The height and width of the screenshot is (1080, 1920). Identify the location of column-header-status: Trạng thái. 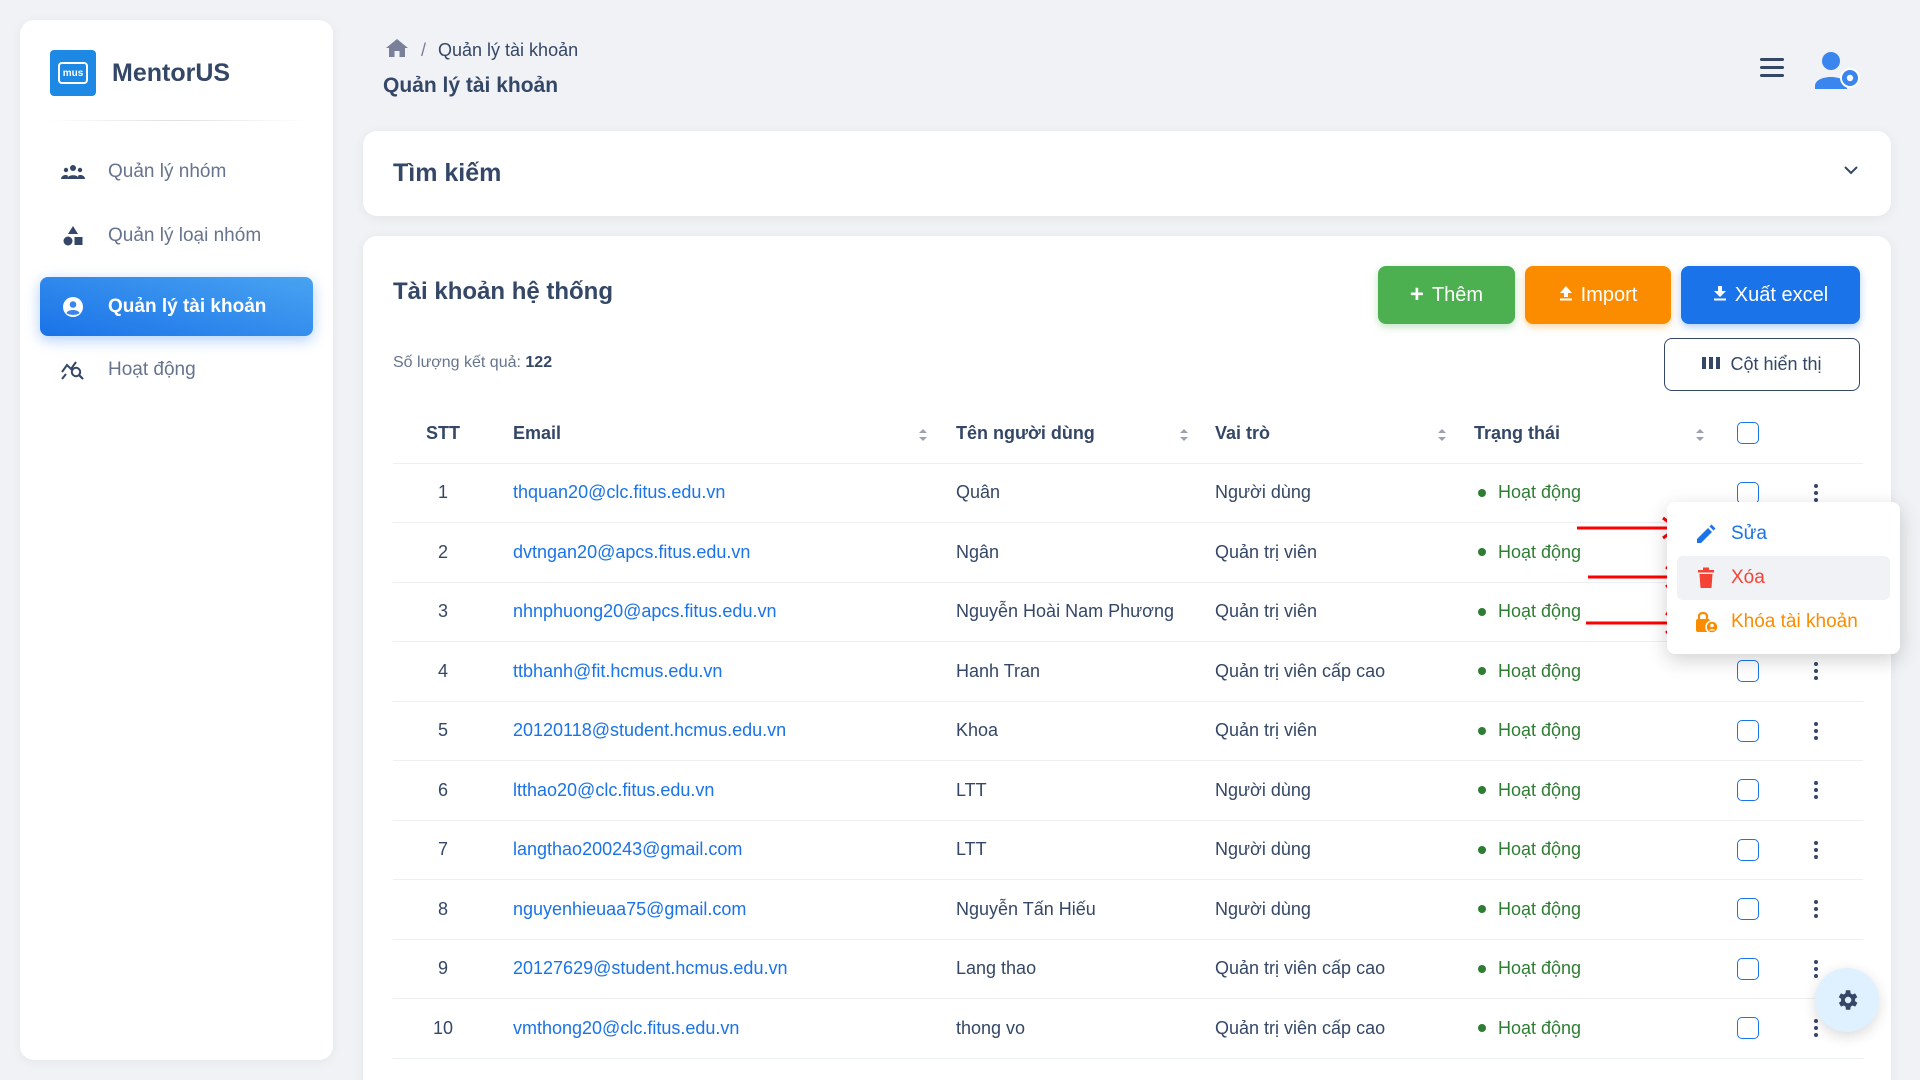
(1594, 433).